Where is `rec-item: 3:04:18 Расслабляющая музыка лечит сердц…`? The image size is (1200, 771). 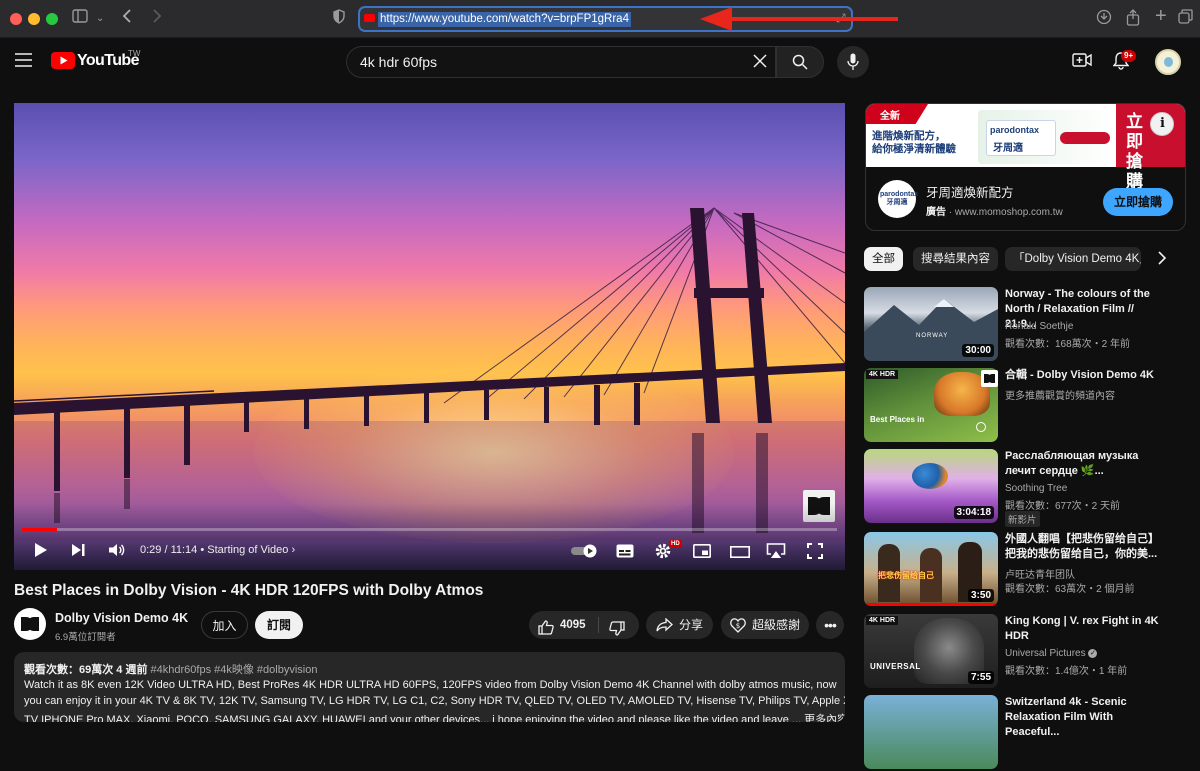 rec-item: 3:04:18 Расслабляющая музыка лечит сердц… is located at coordinates (1029, 488).